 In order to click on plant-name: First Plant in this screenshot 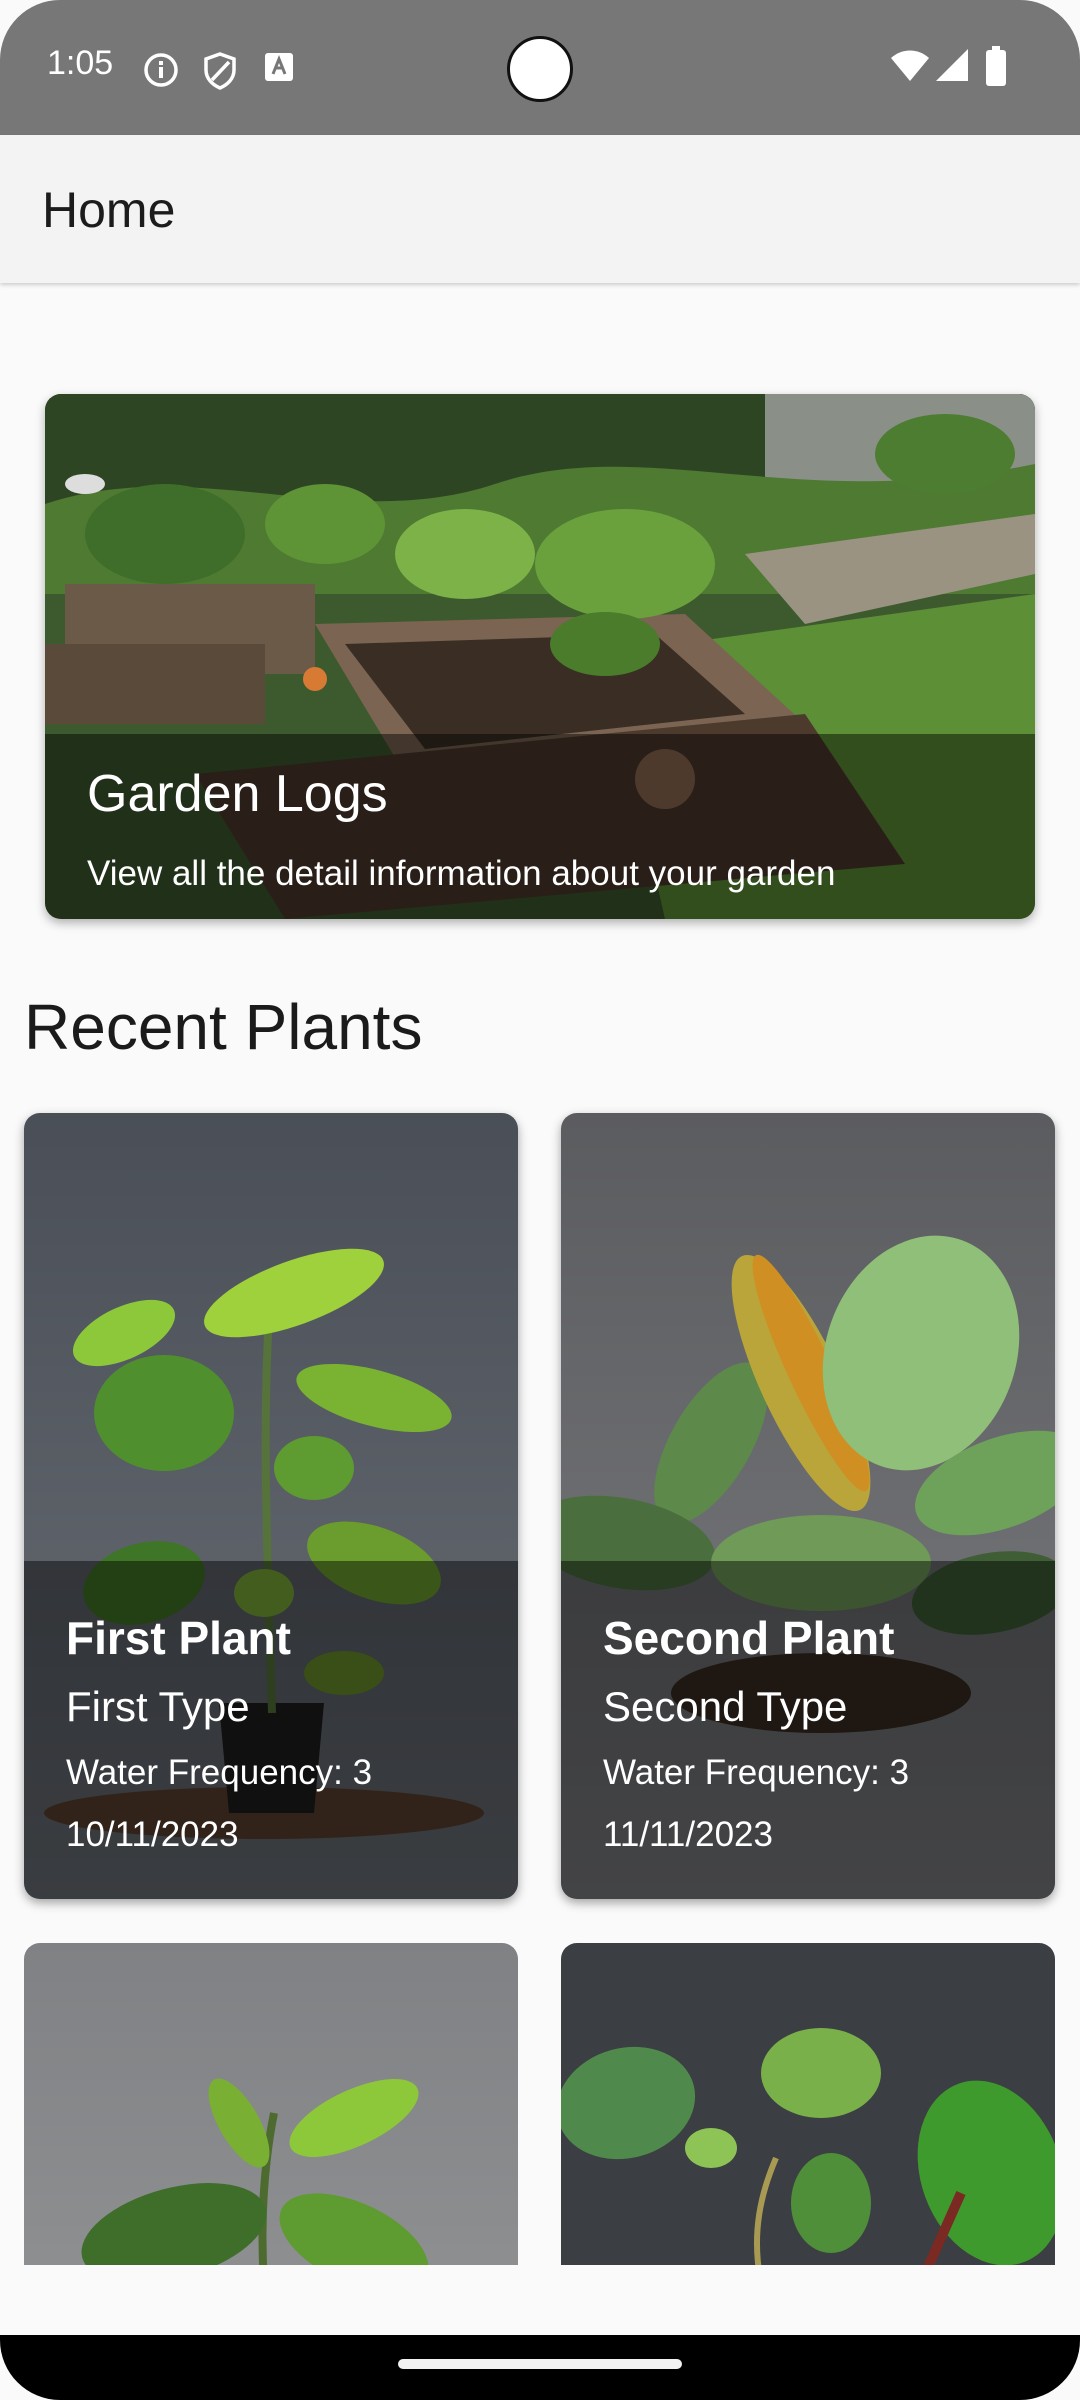, I will do `click(178, 1638)`.